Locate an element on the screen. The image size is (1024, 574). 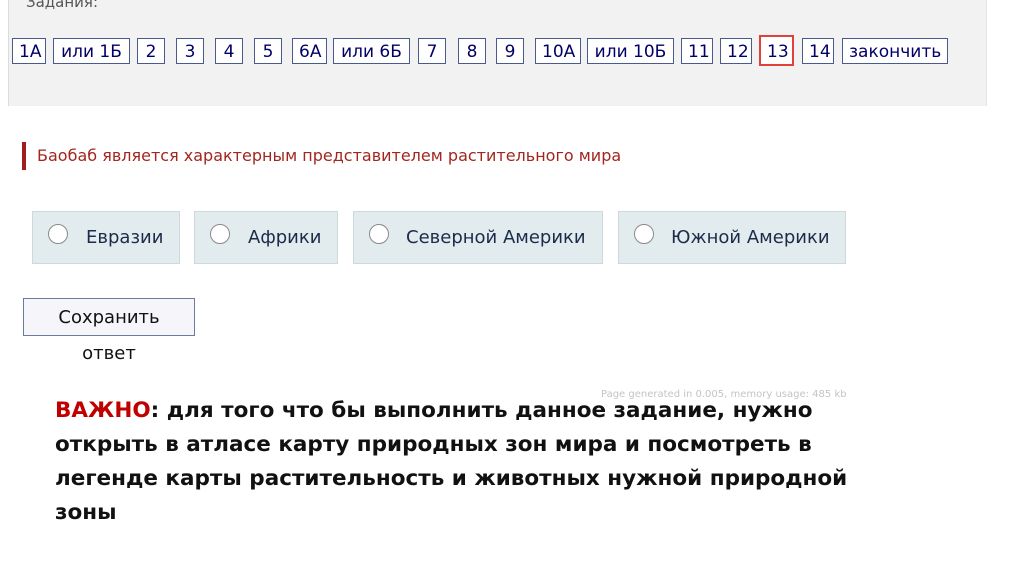
important-label: ВАЖНО is located at coordinates (103, 410).